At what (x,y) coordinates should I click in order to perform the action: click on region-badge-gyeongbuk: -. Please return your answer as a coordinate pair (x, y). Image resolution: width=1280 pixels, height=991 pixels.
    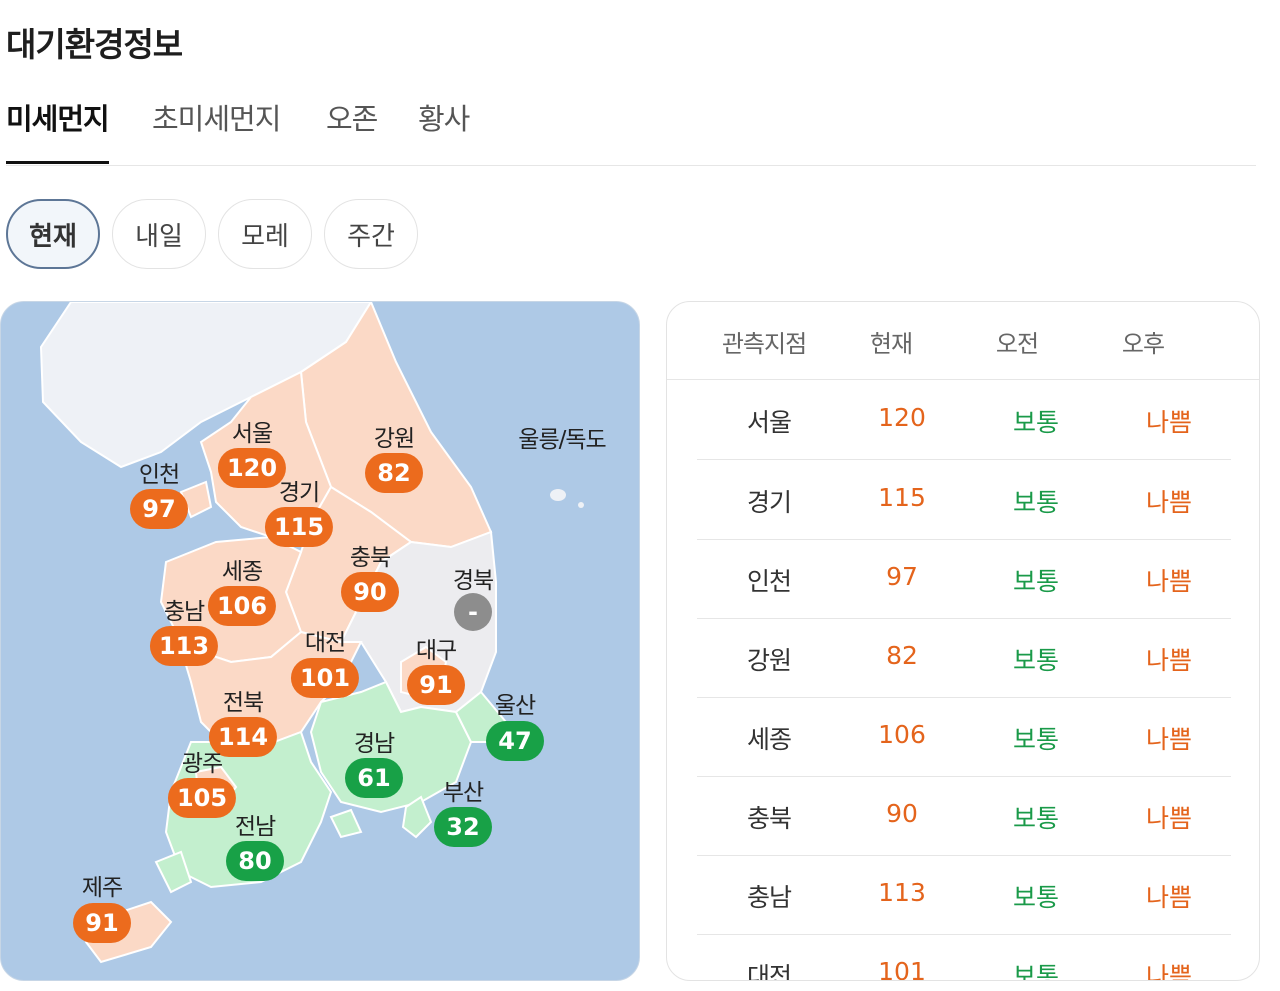
    Looking at the image, I should click on (473, 612).